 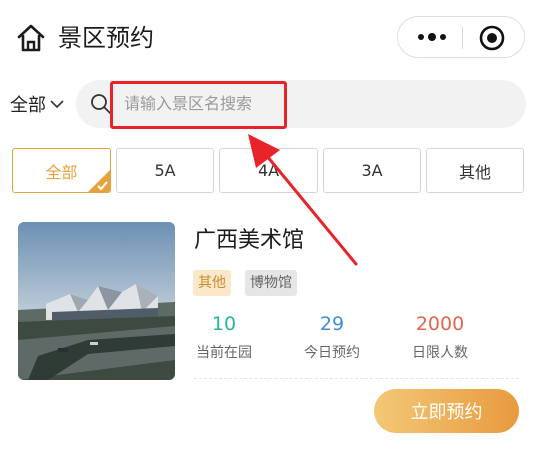 I want to click on stat-today-bookings: 29 今日预约, so click(x=332, y=337).